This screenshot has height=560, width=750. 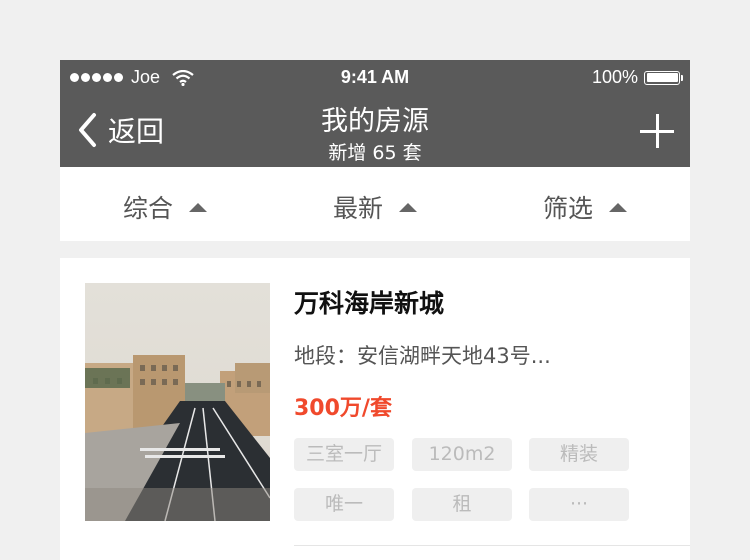 I want to click on listing-price: 300万/套, so click(x=343, y=408).